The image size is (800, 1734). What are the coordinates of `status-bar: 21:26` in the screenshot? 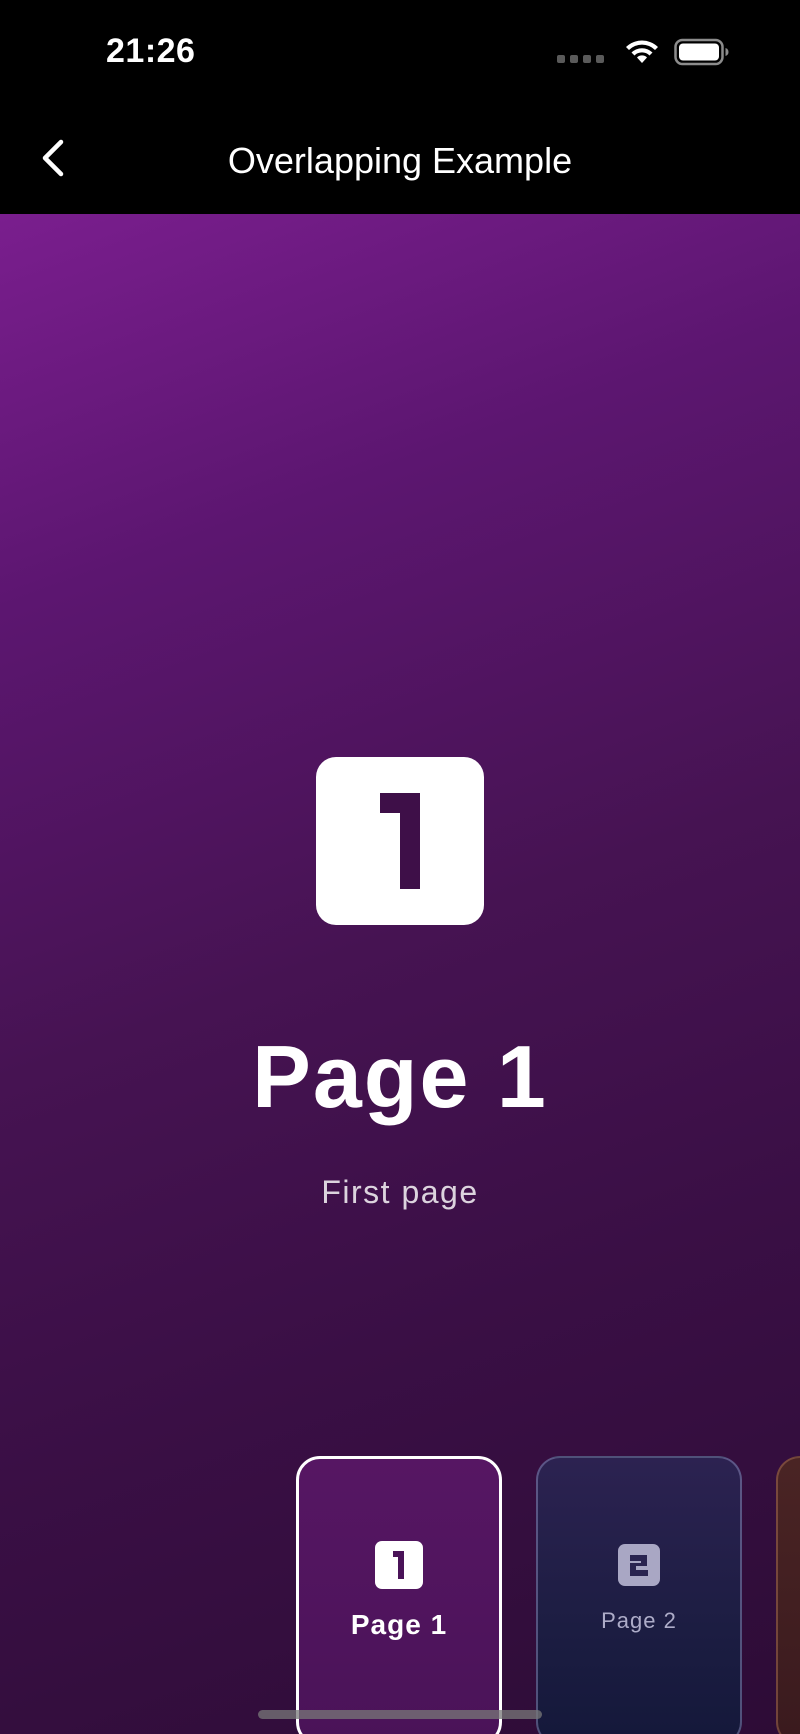 It's located at (400, 55).